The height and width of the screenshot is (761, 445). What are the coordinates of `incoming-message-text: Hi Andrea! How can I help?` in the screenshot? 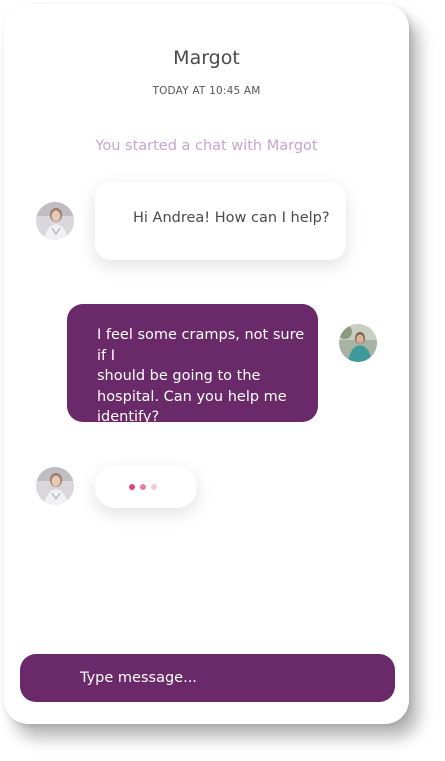 It's located at (231, 218).